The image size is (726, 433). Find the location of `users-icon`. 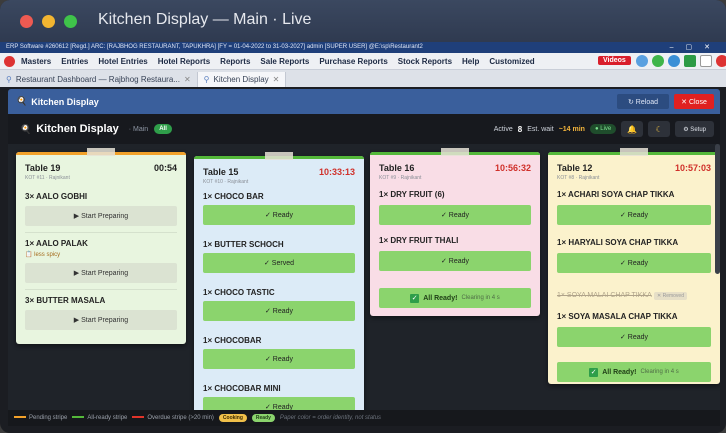

users-icon is located at coordinates (642, 61).